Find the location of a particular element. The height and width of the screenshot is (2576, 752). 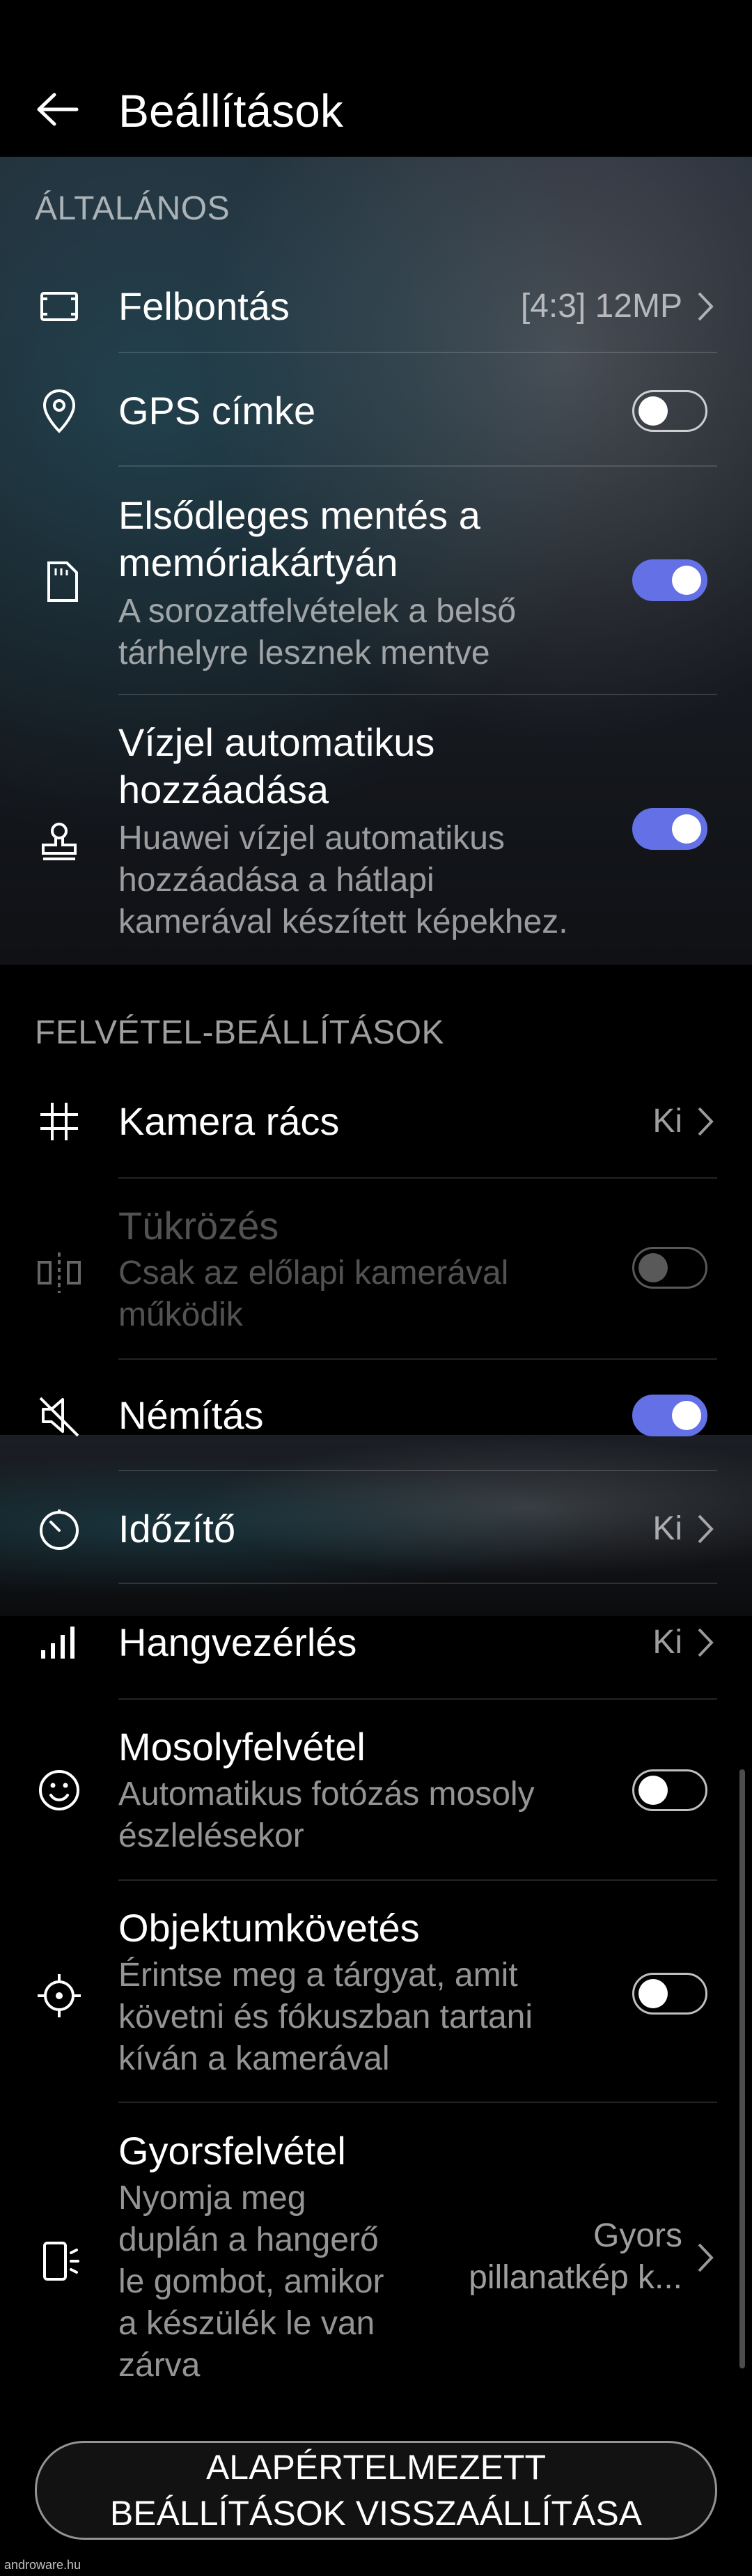

setting-timer: Időzítő Ki is located at coordinates (376, 1529).